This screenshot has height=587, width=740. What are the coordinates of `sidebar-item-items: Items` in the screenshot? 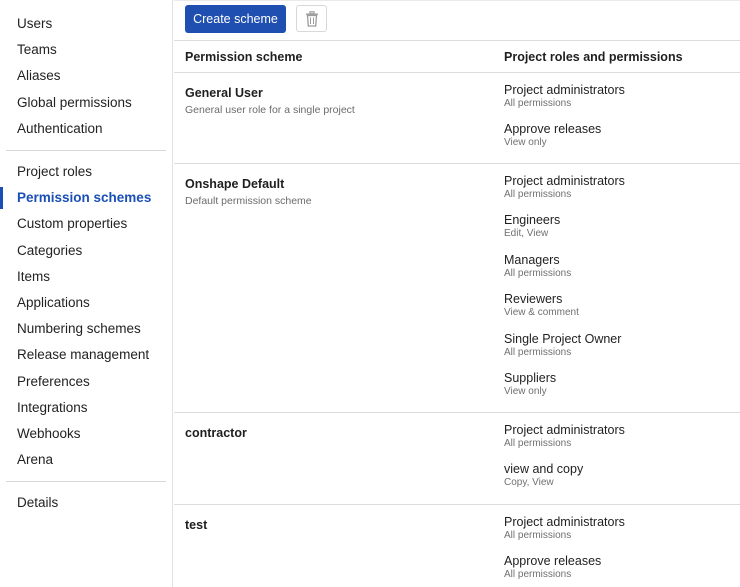 It's located at (86, 277).